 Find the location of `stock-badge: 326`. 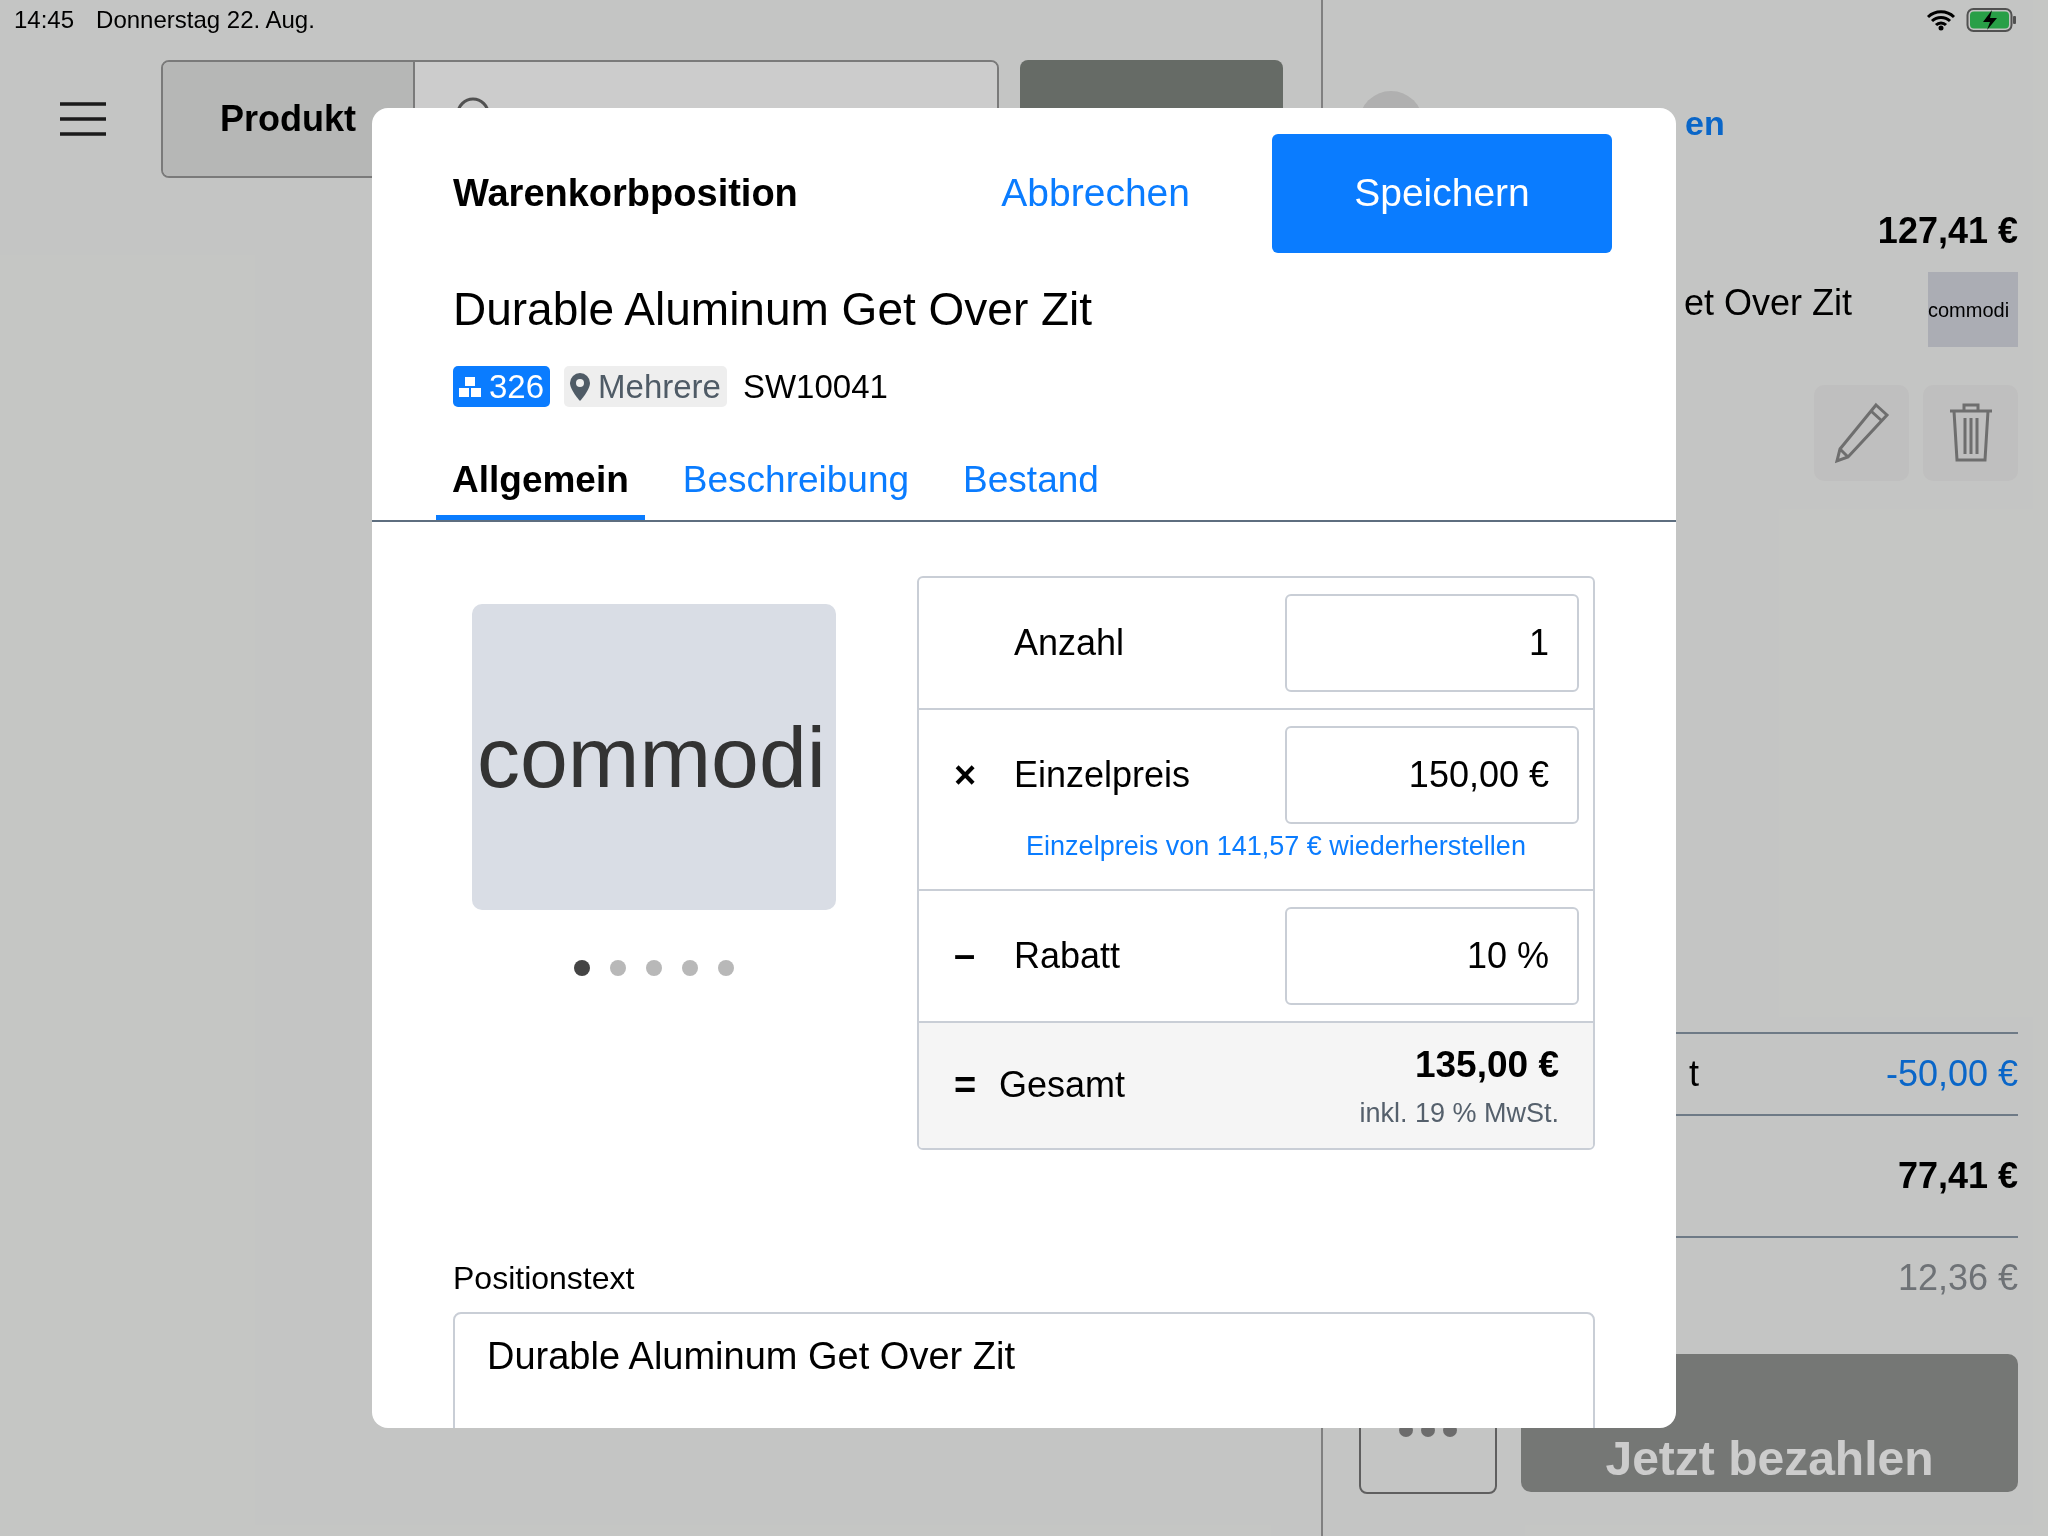

stock-badge: 326 is located at coordinates (502, 387).